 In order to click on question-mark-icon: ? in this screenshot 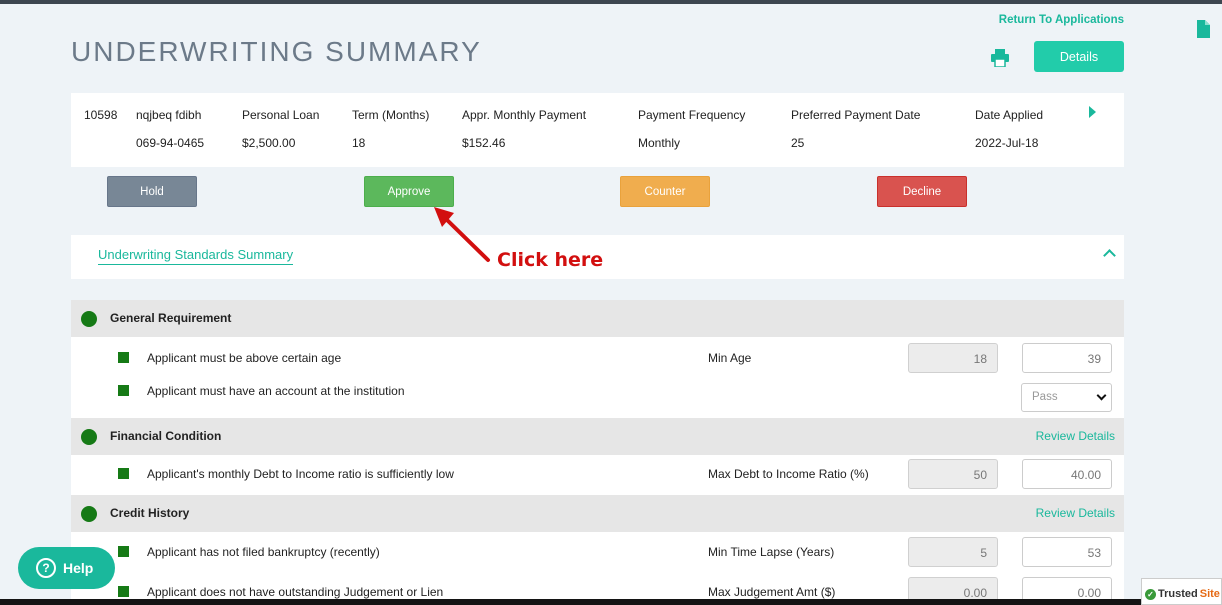, I will do `click(46, 568)`.